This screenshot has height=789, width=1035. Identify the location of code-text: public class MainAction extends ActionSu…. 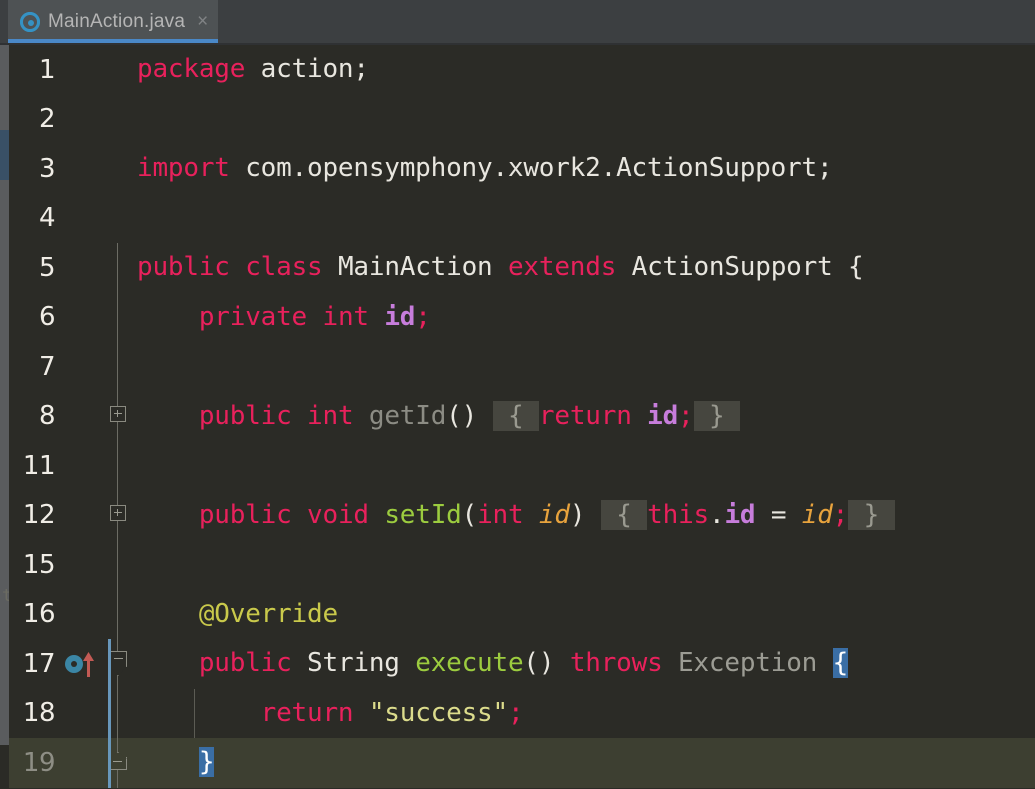
(586, 268).